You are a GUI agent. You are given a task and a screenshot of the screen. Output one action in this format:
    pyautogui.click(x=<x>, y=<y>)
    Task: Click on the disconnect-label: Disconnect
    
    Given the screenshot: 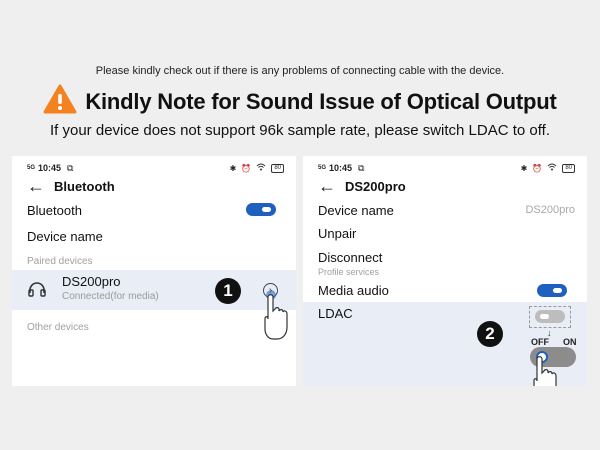 What is the action you would take?
    pyautogui.click(x=350, y=257)
    